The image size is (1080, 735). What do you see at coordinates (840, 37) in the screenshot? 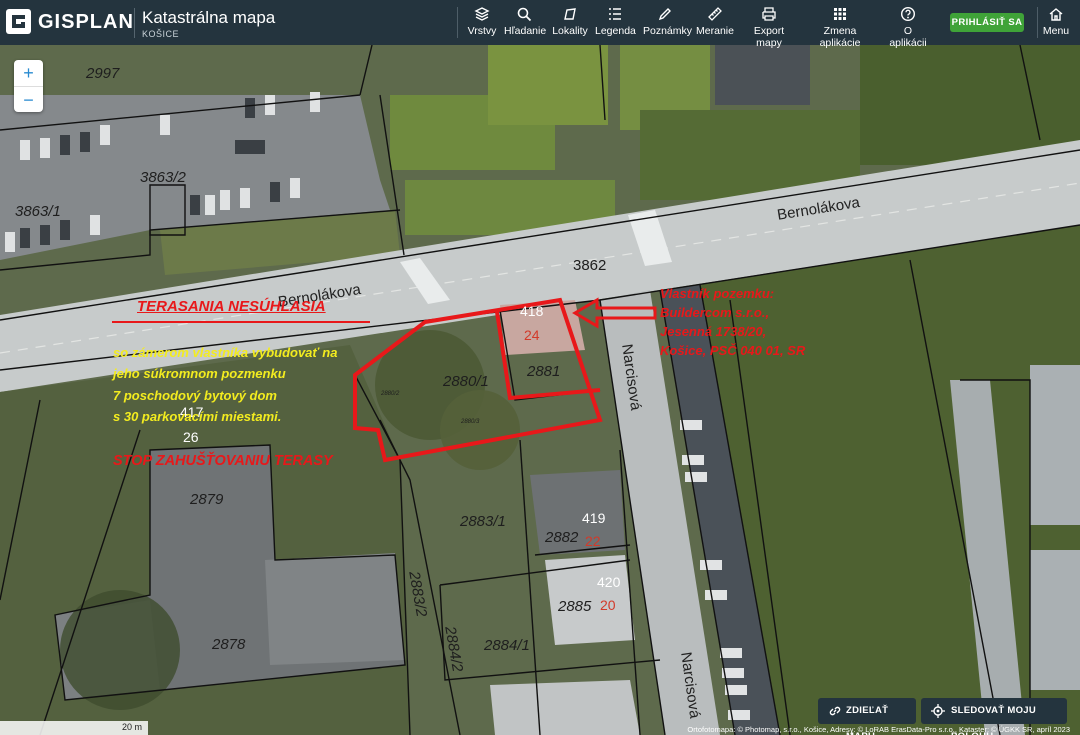
I see `nav-label: Zmena aplikácie` at bounding box center [840, 37].